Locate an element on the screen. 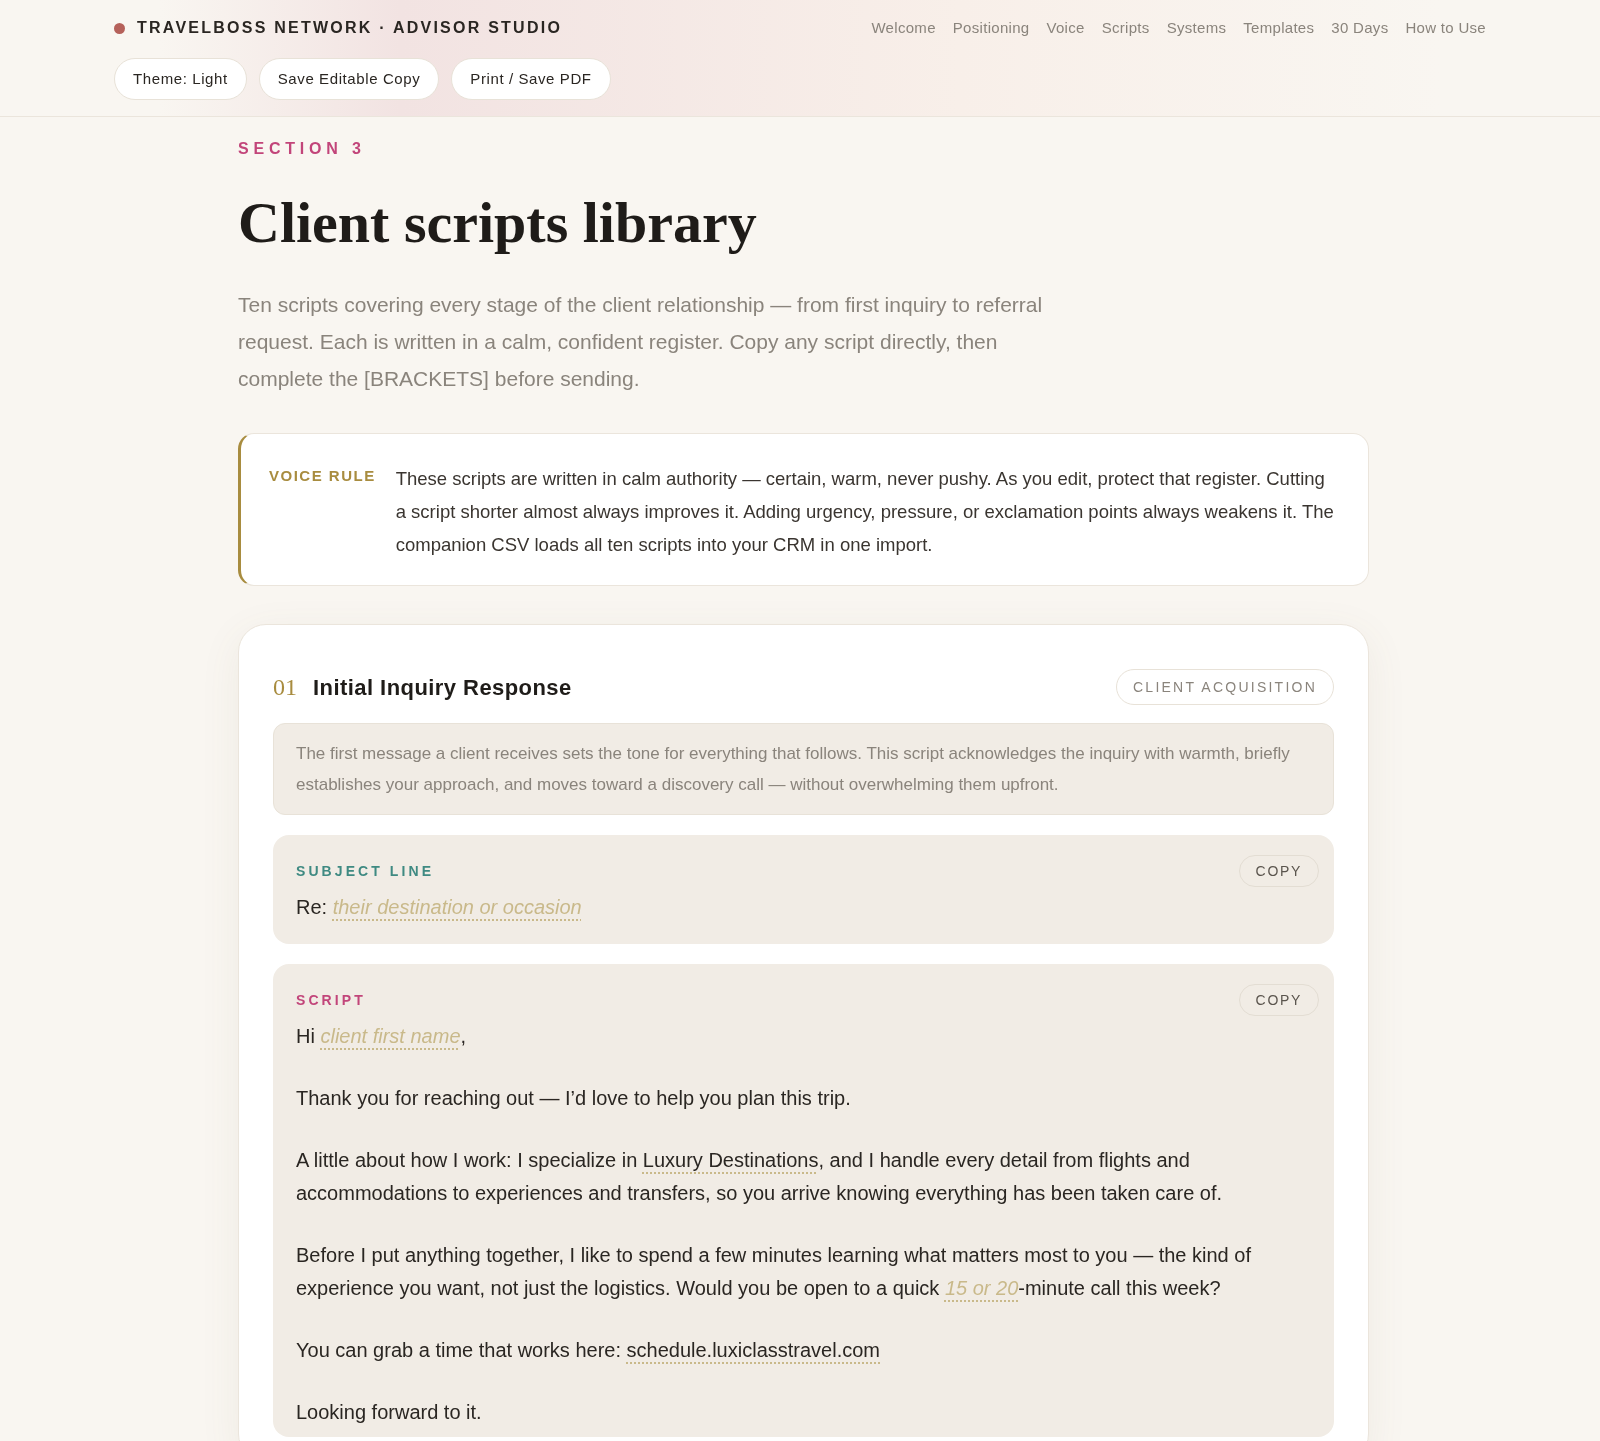 The width and height of the screenshot is (1600, 1441). nav-link: Systems is located at coordinates (1196, 28).